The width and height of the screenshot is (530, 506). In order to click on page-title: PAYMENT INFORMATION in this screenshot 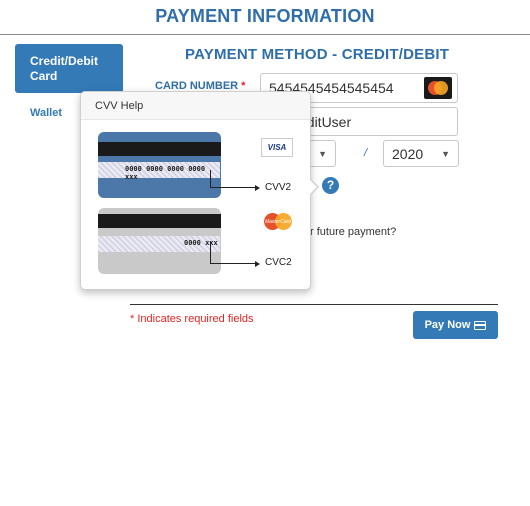, I will do `click(265, 16)`.